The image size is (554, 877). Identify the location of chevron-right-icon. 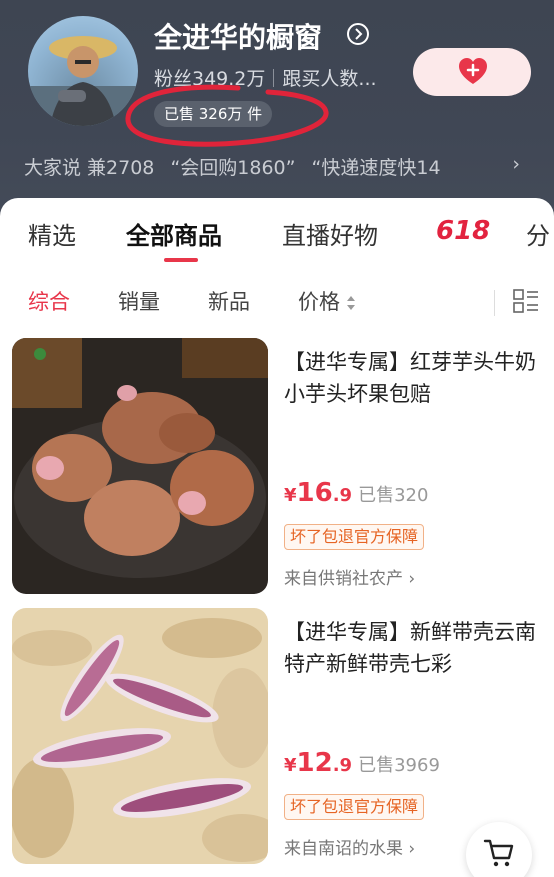
(358, 34).